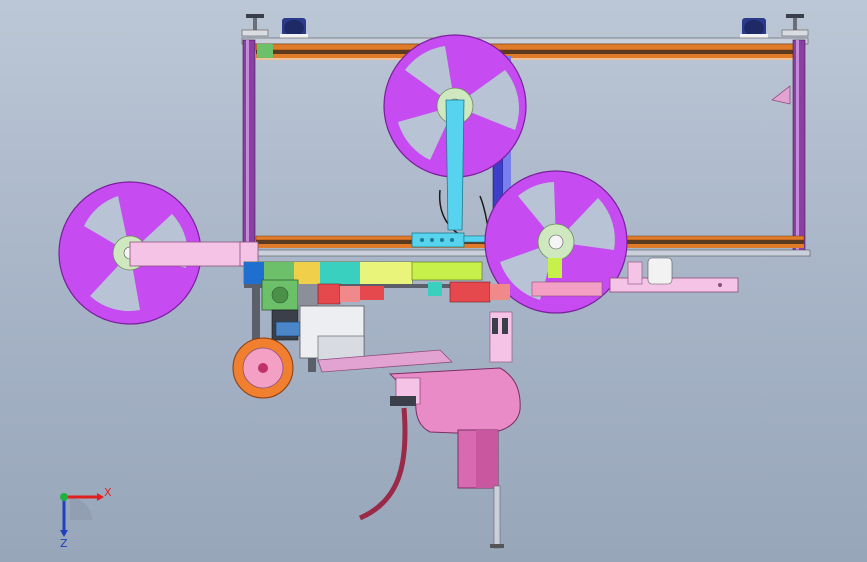 This screenshot has height=562, width=867. Describe the element at coordinates (86, 518) in the screenshot. I see `axis-triad: X Z` at that location.